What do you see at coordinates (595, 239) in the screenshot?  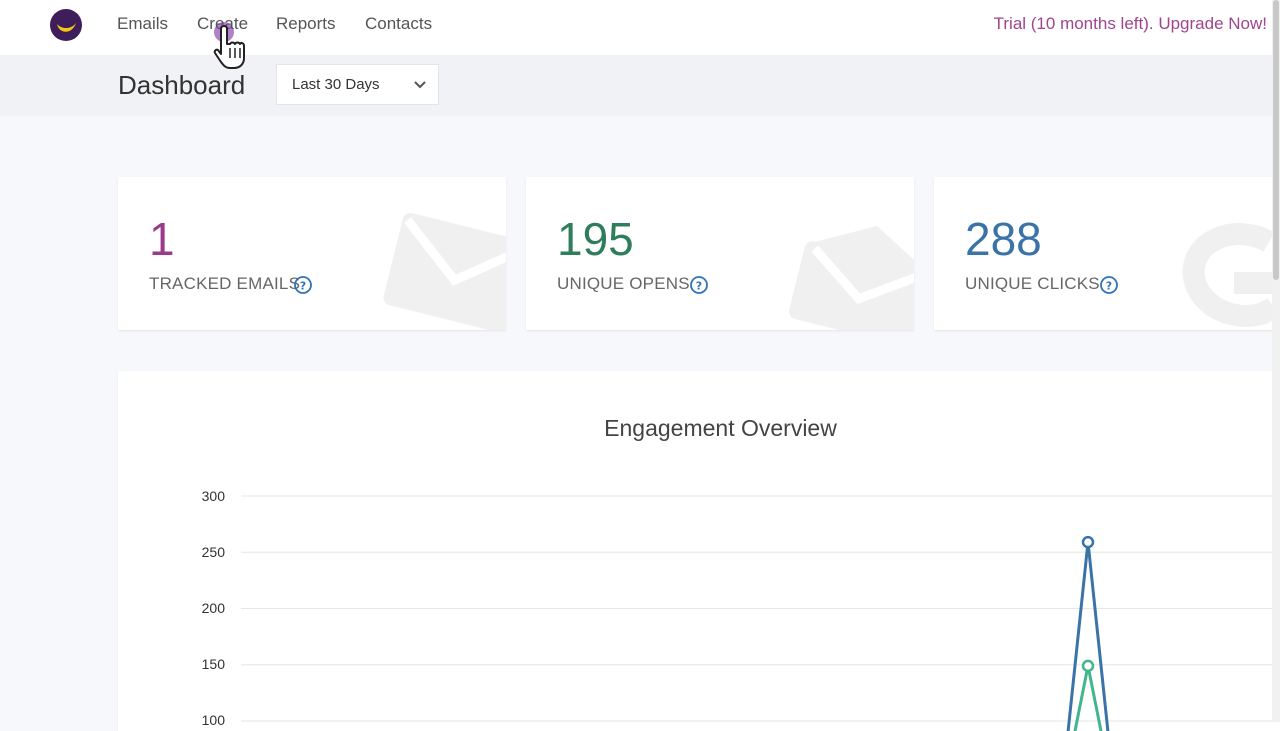 I see `unique-opens-value: 195` at bounding box center [595, 239].